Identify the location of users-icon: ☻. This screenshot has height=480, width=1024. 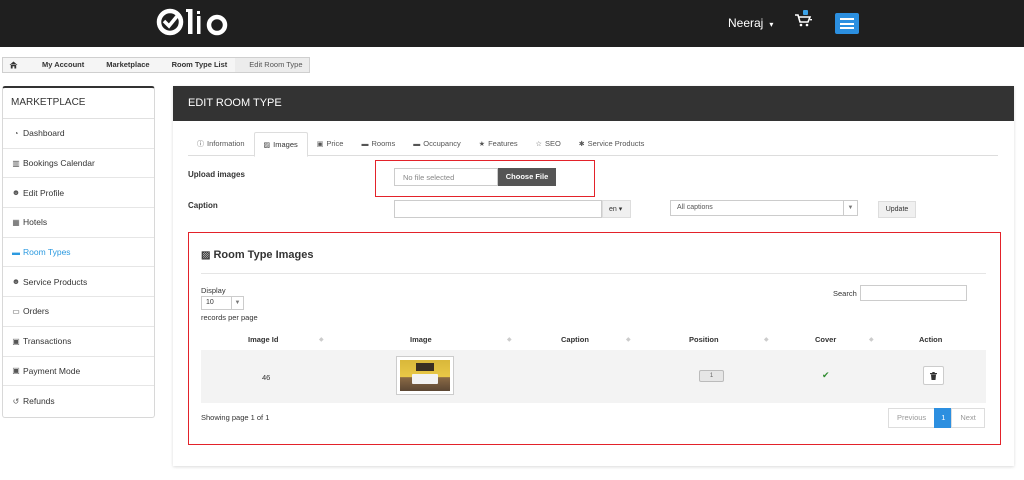
(16, 282).